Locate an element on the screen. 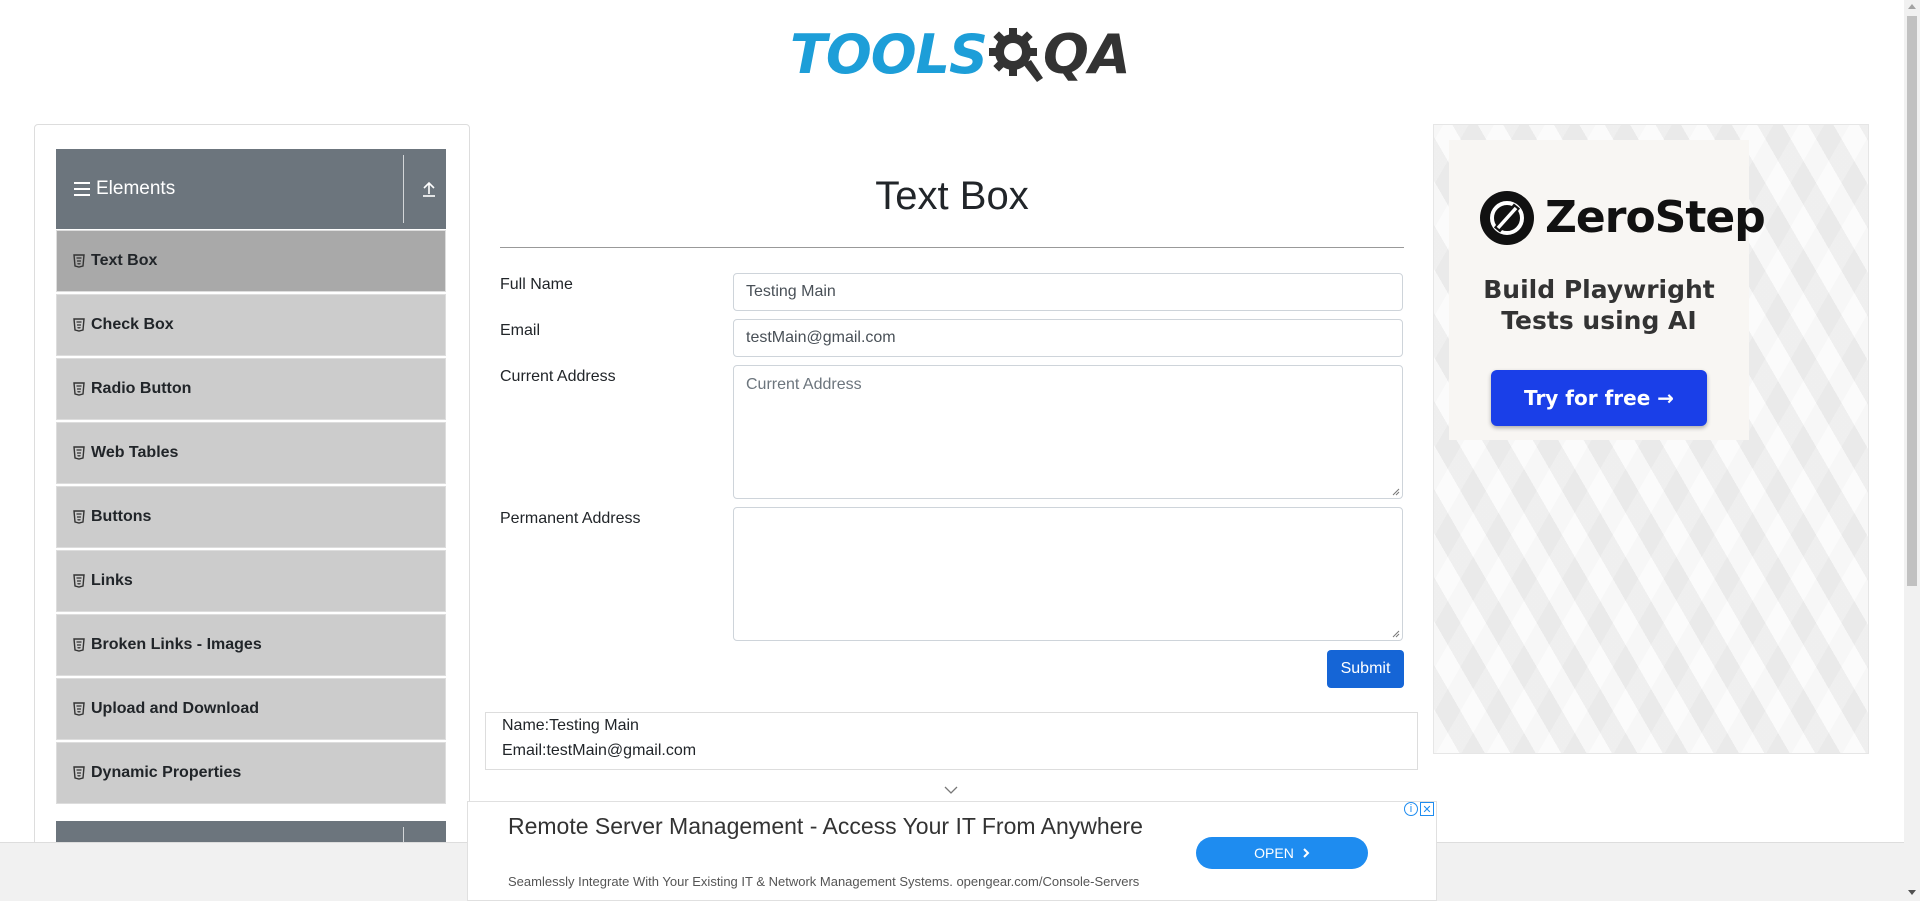  zerostep-logo-icon is located at coordinates (1507, 218).